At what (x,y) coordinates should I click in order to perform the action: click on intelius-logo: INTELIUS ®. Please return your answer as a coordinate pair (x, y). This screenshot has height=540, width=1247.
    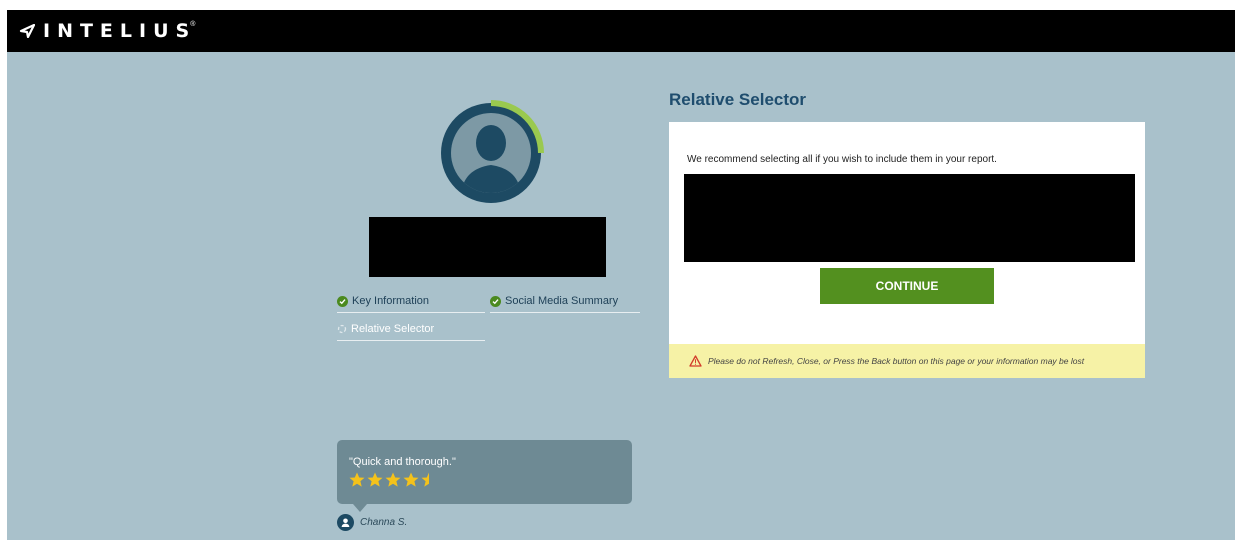
    Looking at the image, I should click on (107, 31).